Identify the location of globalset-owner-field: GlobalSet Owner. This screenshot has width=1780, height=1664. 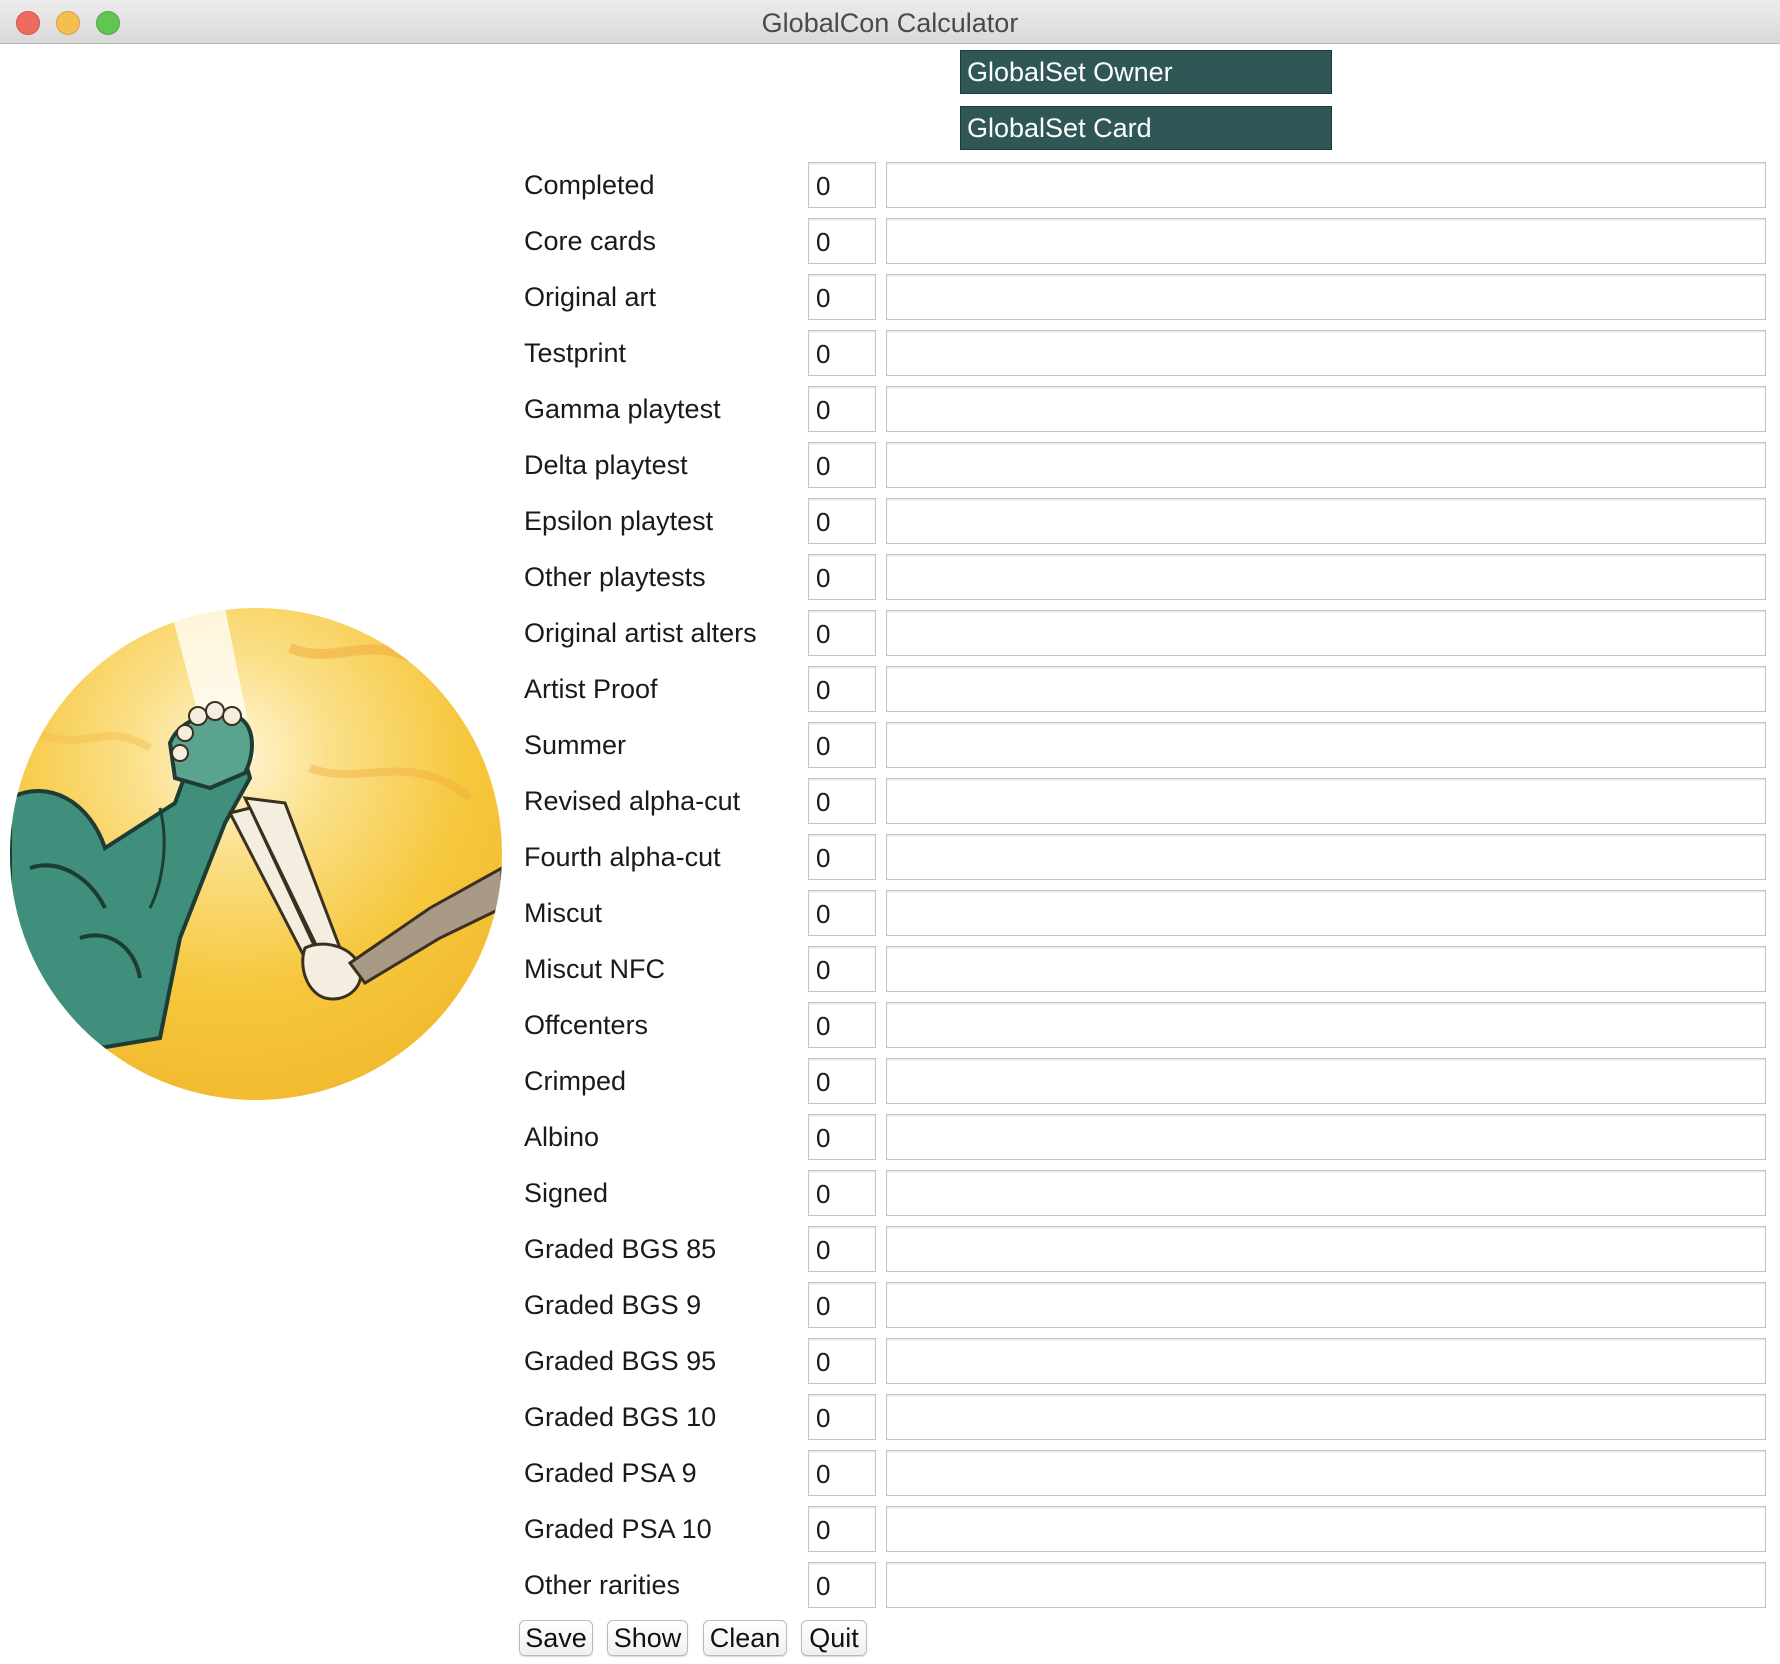
(1146, 72).